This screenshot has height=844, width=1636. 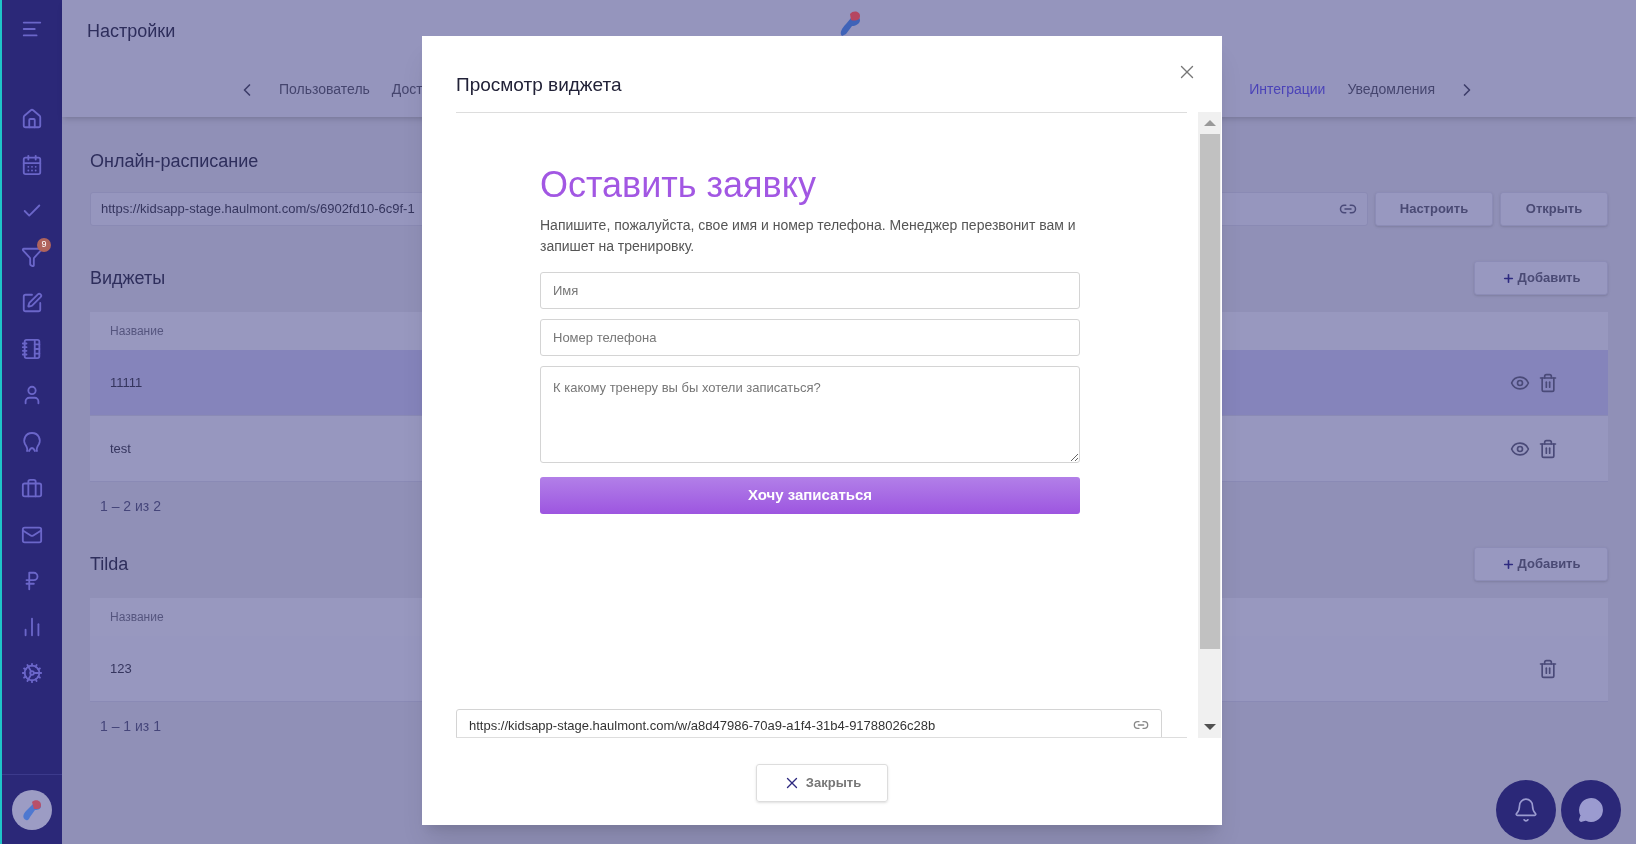 What do you see at coordinates (44, 245) in the screenshot?
I see `count-badge: 9` at bounding box center [44, 245].